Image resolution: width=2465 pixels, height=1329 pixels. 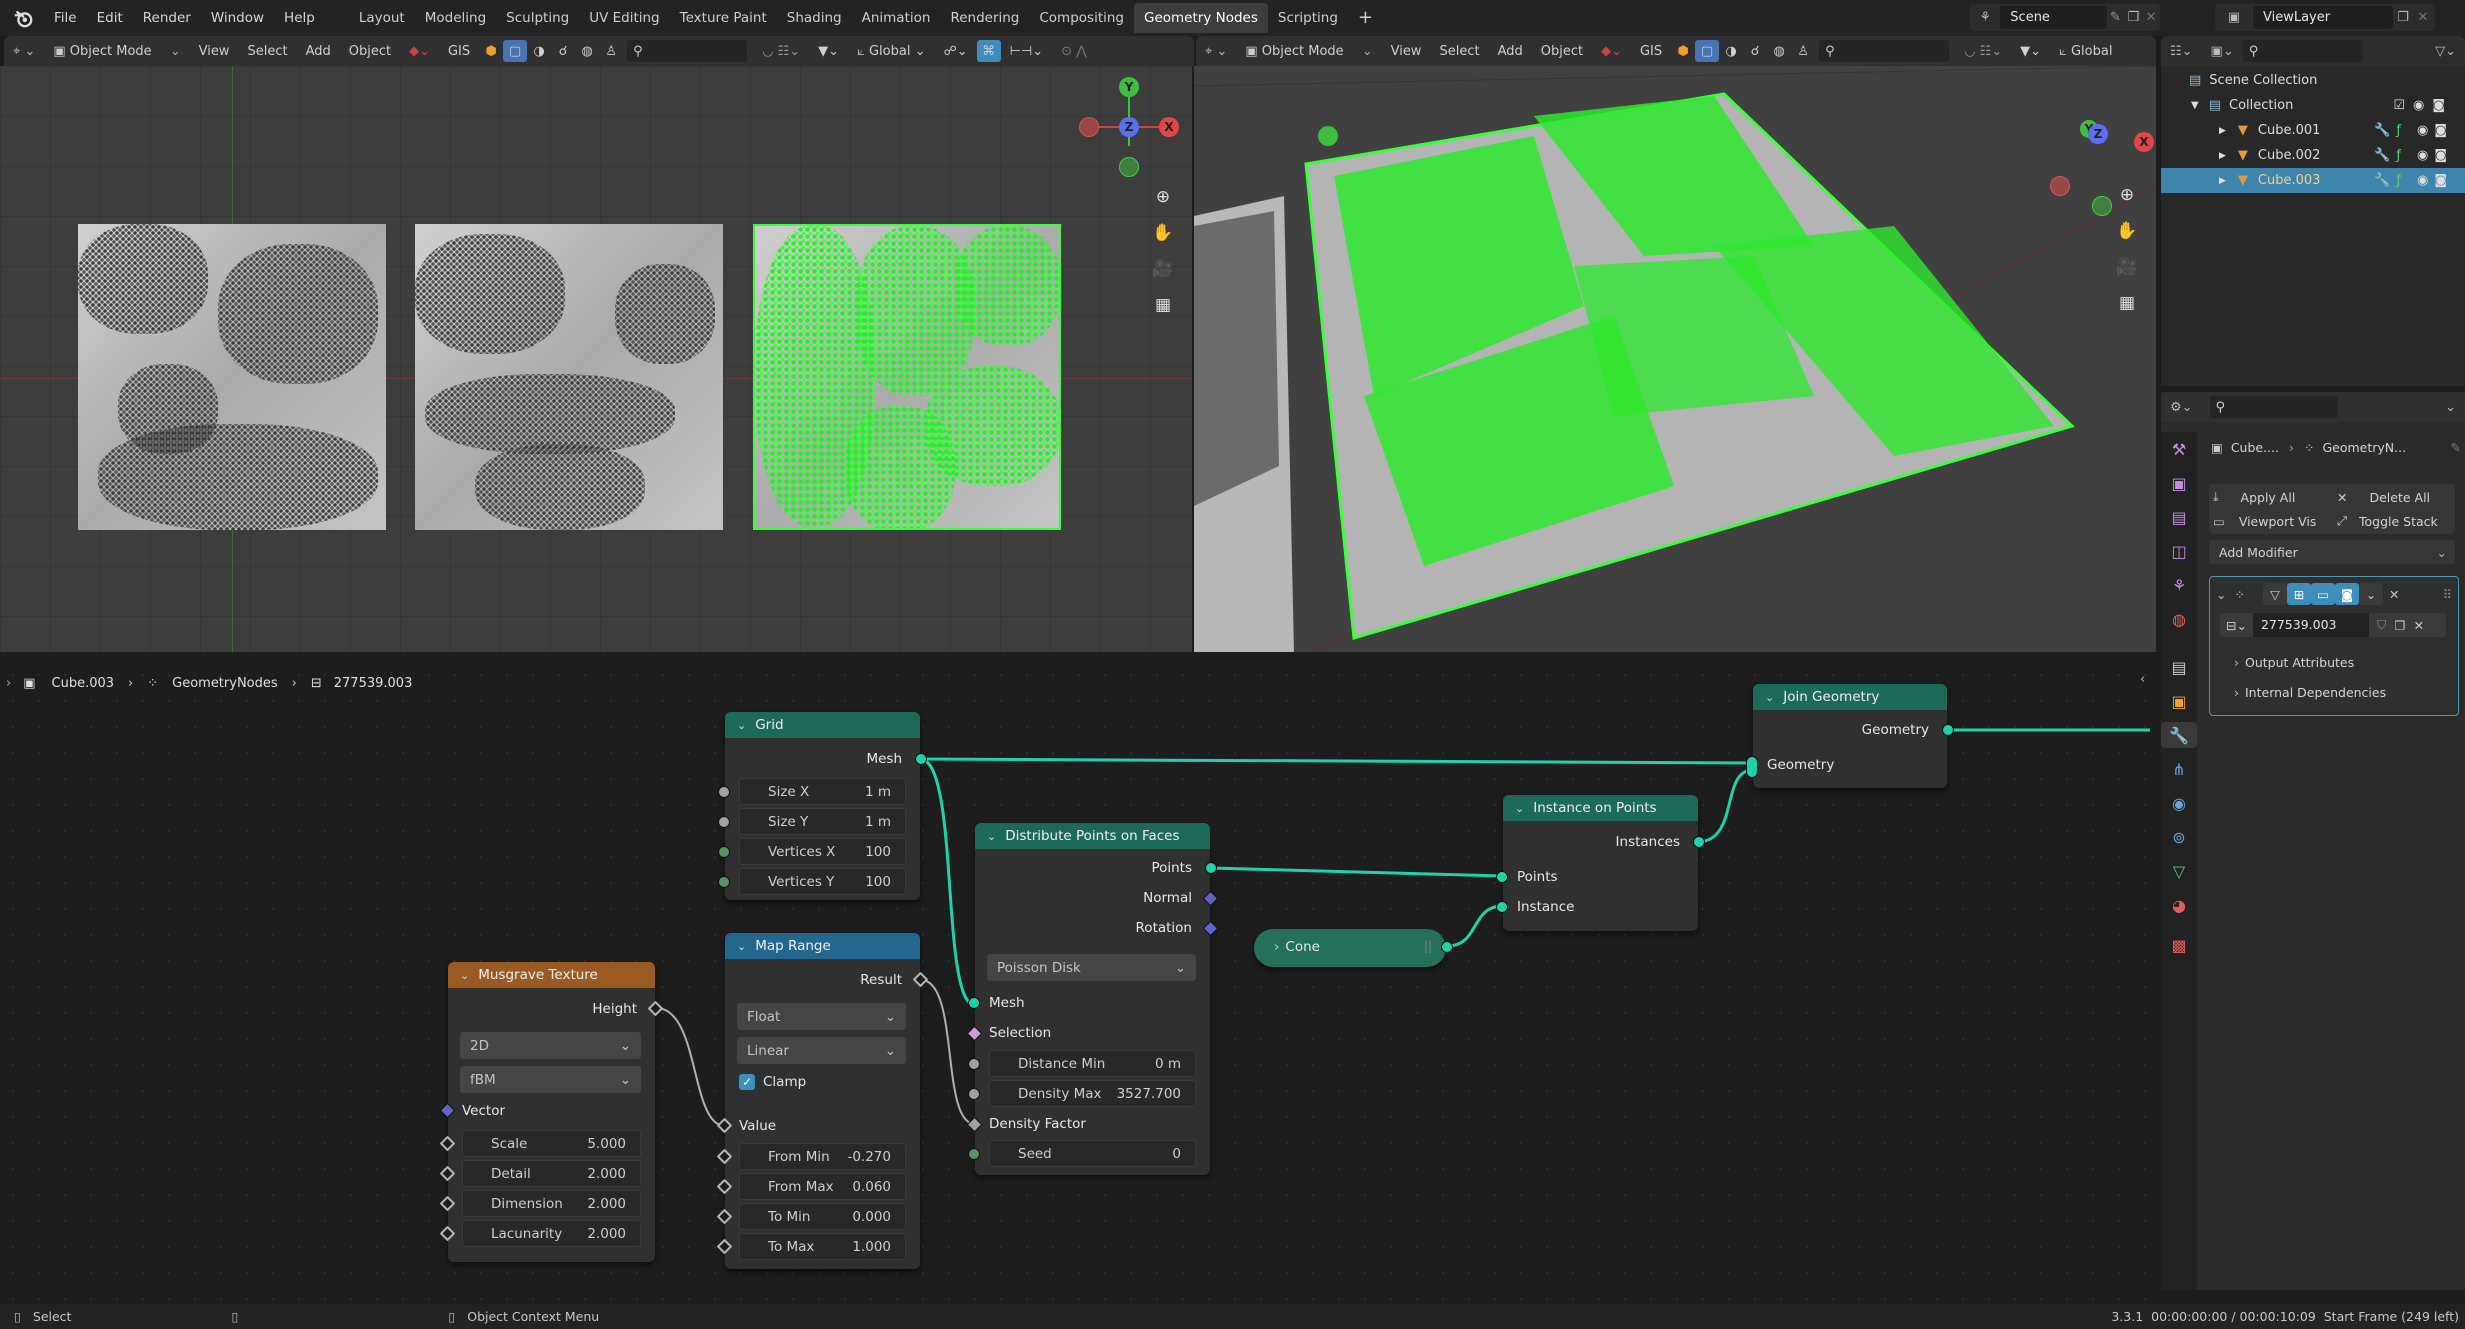 What do you see at coordinates (1163, 269) in the screenshot?
I see `camera-icon: 🎥` at bounding box center [1163, 269].